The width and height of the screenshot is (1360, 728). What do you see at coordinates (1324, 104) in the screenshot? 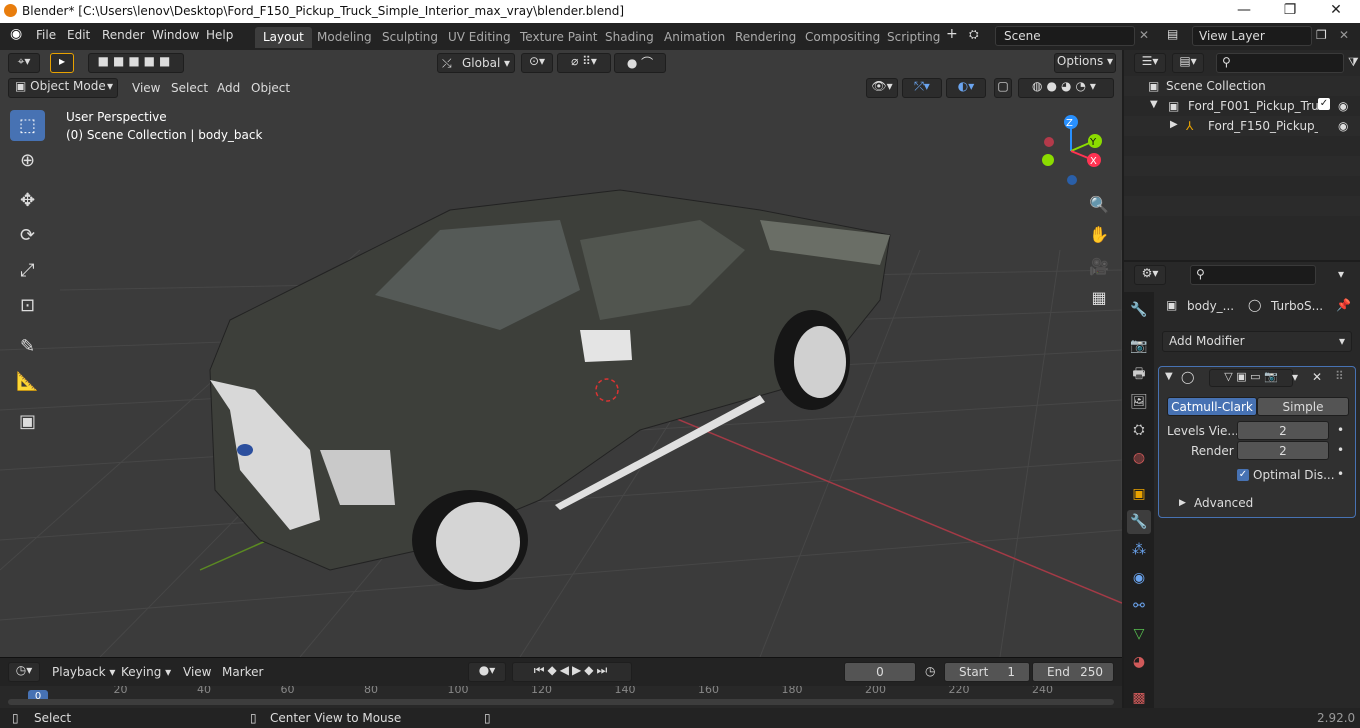
I see `exclude-checkbox: ✓` at bounding box center [1324, 104].